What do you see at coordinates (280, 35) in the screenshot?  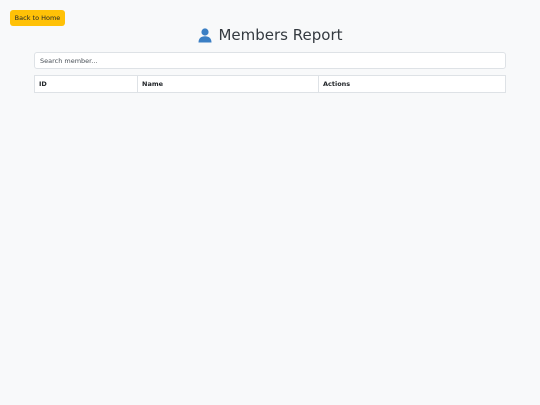 I see `page-title-text: Members Report` at bounding box center [280, 35].